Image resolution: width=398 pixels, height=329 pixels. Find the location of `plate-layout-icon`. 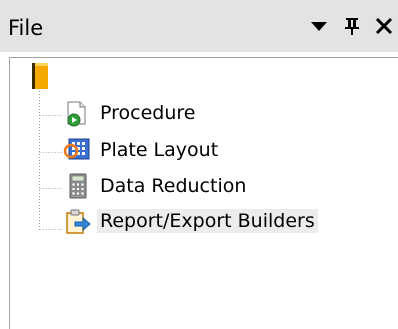

plate-layout-icon is located at coordinates (77, 151).